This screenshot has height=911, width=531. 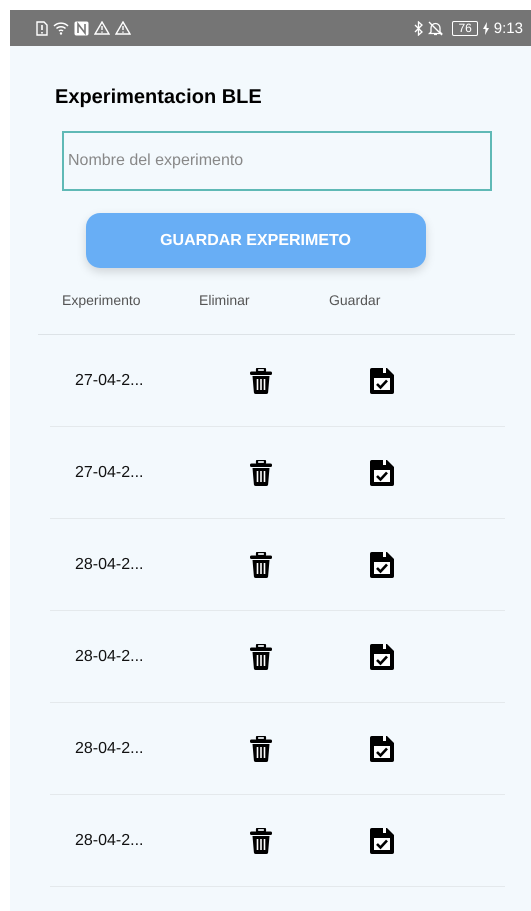 What do you see at coordinates (61, 28) in the screenshot?
I see `wifi-icon` at bounding box center [61, 28].